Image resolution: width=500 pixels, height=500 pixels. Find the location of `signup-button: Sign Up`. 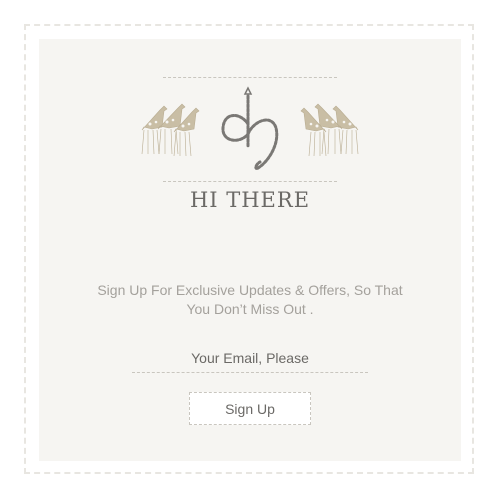

signup-button: Sign Up is located at coordinates (250, 408).